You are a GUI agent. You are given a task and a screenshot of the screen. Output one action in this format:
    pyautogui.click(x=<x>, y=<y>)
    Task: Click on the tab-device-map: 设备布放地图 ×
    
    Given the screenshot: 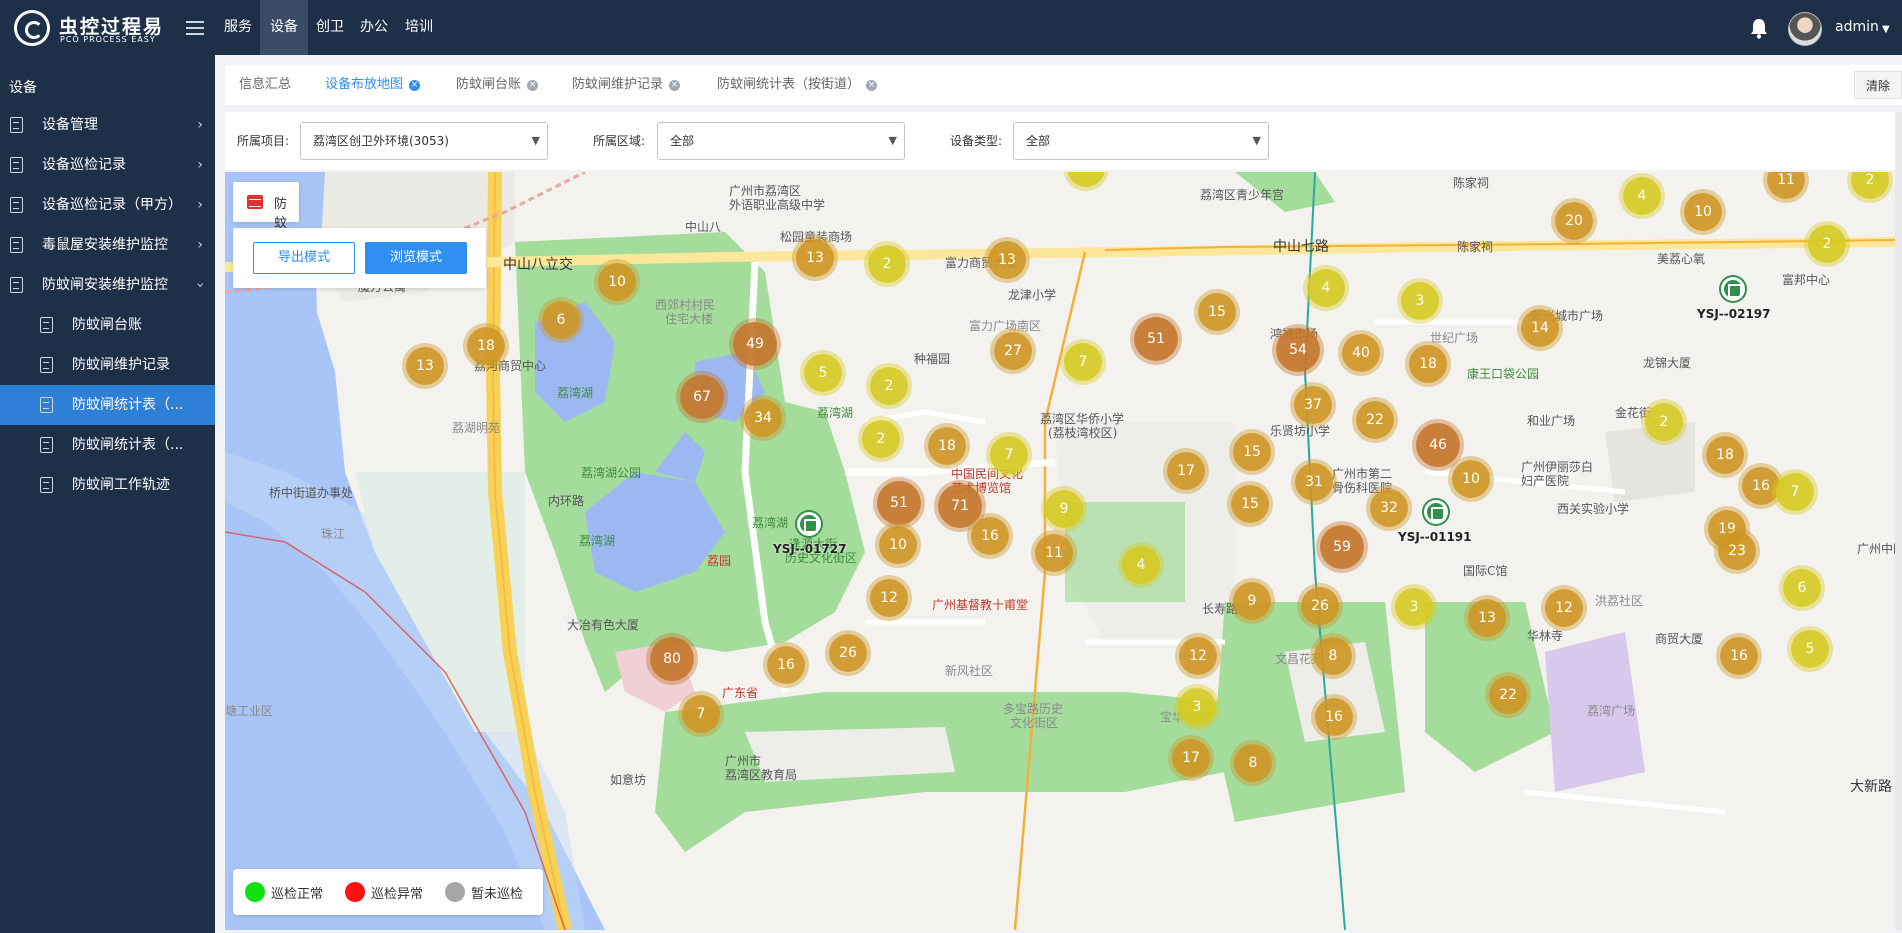 What is the action you would take?
    pyautogui.click(x=373, y=85)
    